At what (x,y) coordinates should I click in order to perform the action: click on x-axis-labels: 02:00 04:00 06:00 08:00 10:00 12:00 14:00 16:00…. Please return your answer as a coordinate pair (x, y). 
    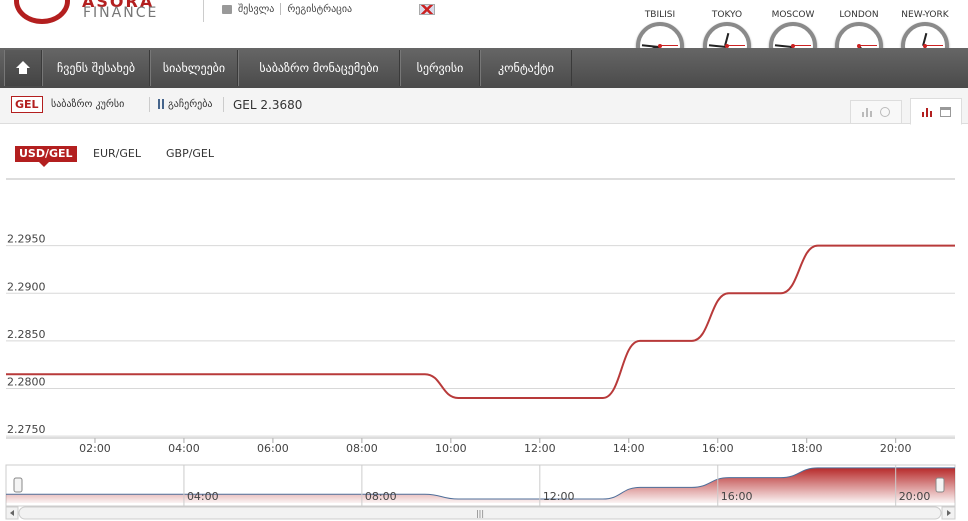
    Looking at the image, I should click on (480, 446).